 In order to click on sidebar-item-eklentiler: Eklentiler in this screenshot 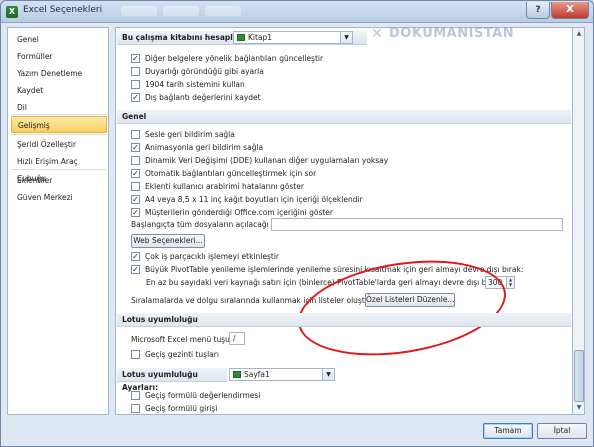, I will do `click(59, 180)`.